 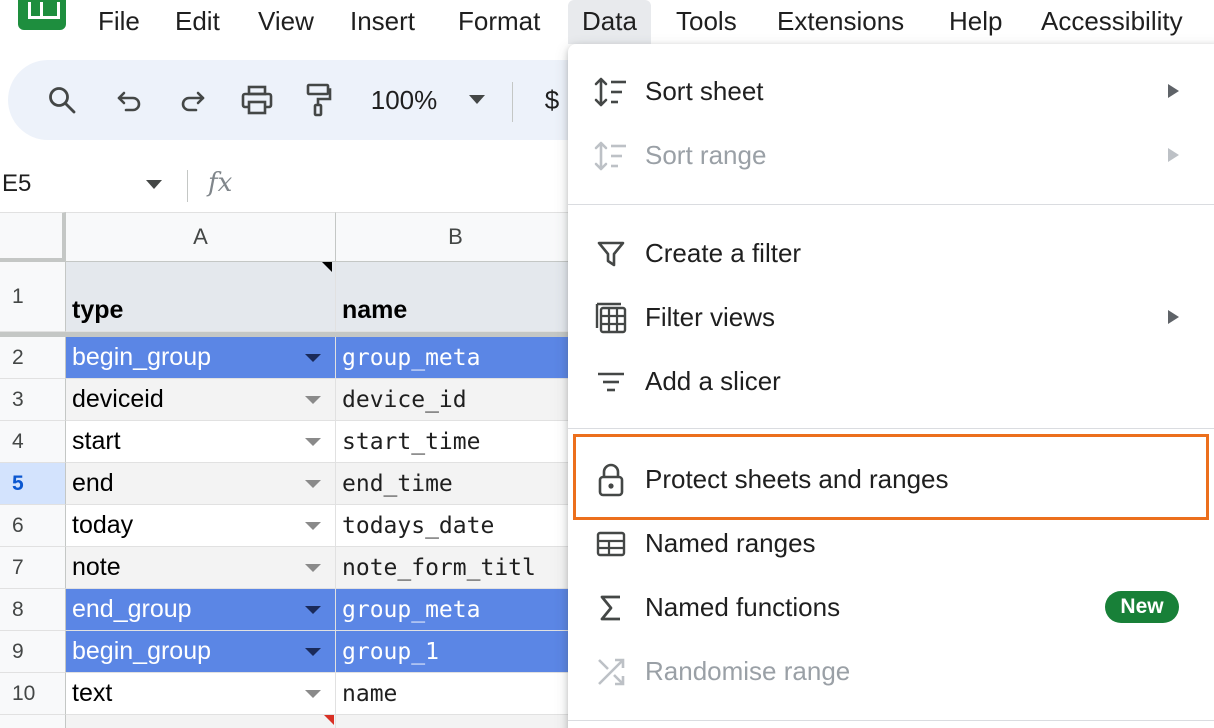 What do you see at coordinates (404, 100) in the screenshot?
I see `zoom-level: 100%` at bounding box center [404, 100].